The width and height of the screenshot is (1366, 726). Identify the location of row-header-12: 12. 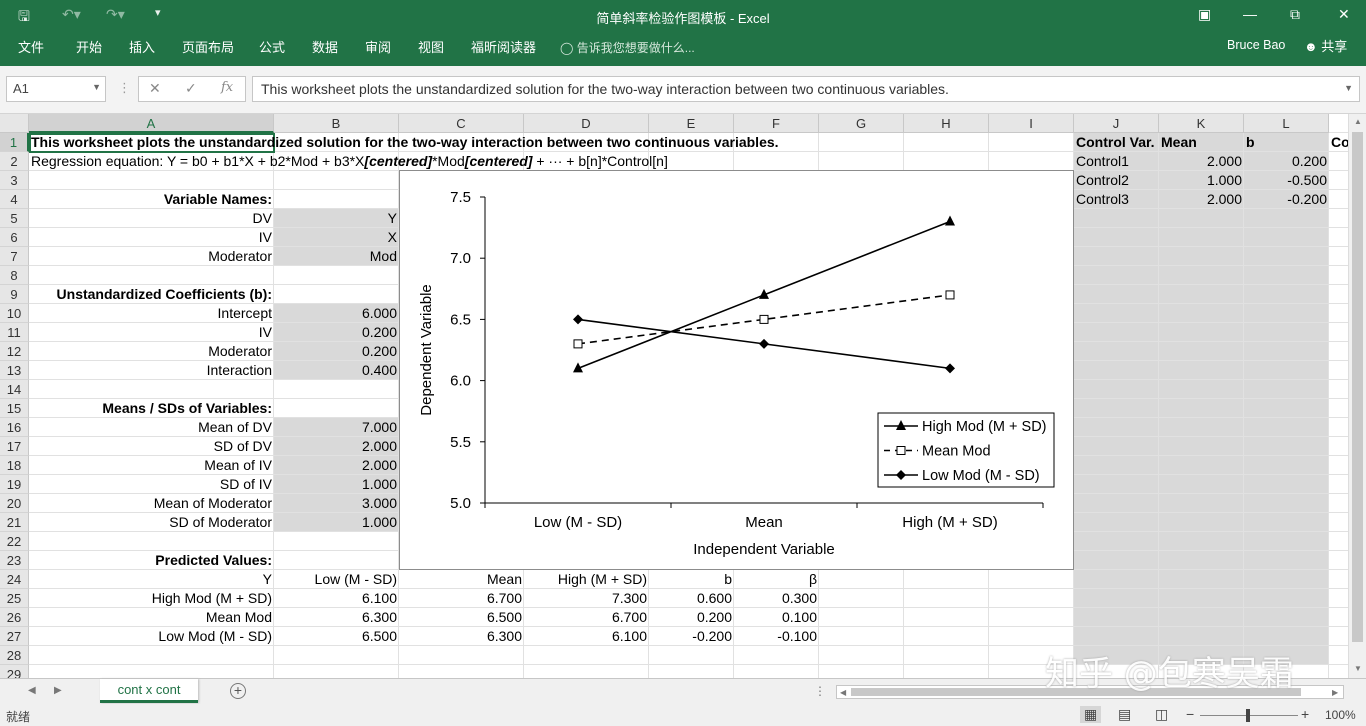
(14, 351).